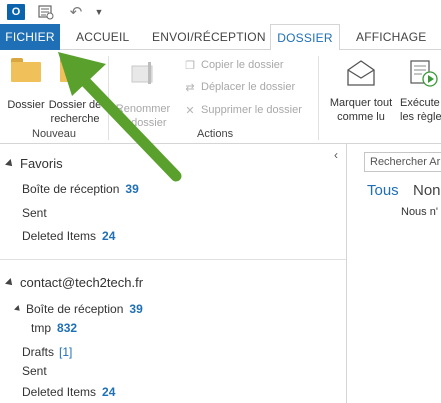 The width and height of the screenshot is (441, 403). I want to click on account-inbox: Boîte de réception 39, so click(78, 309).